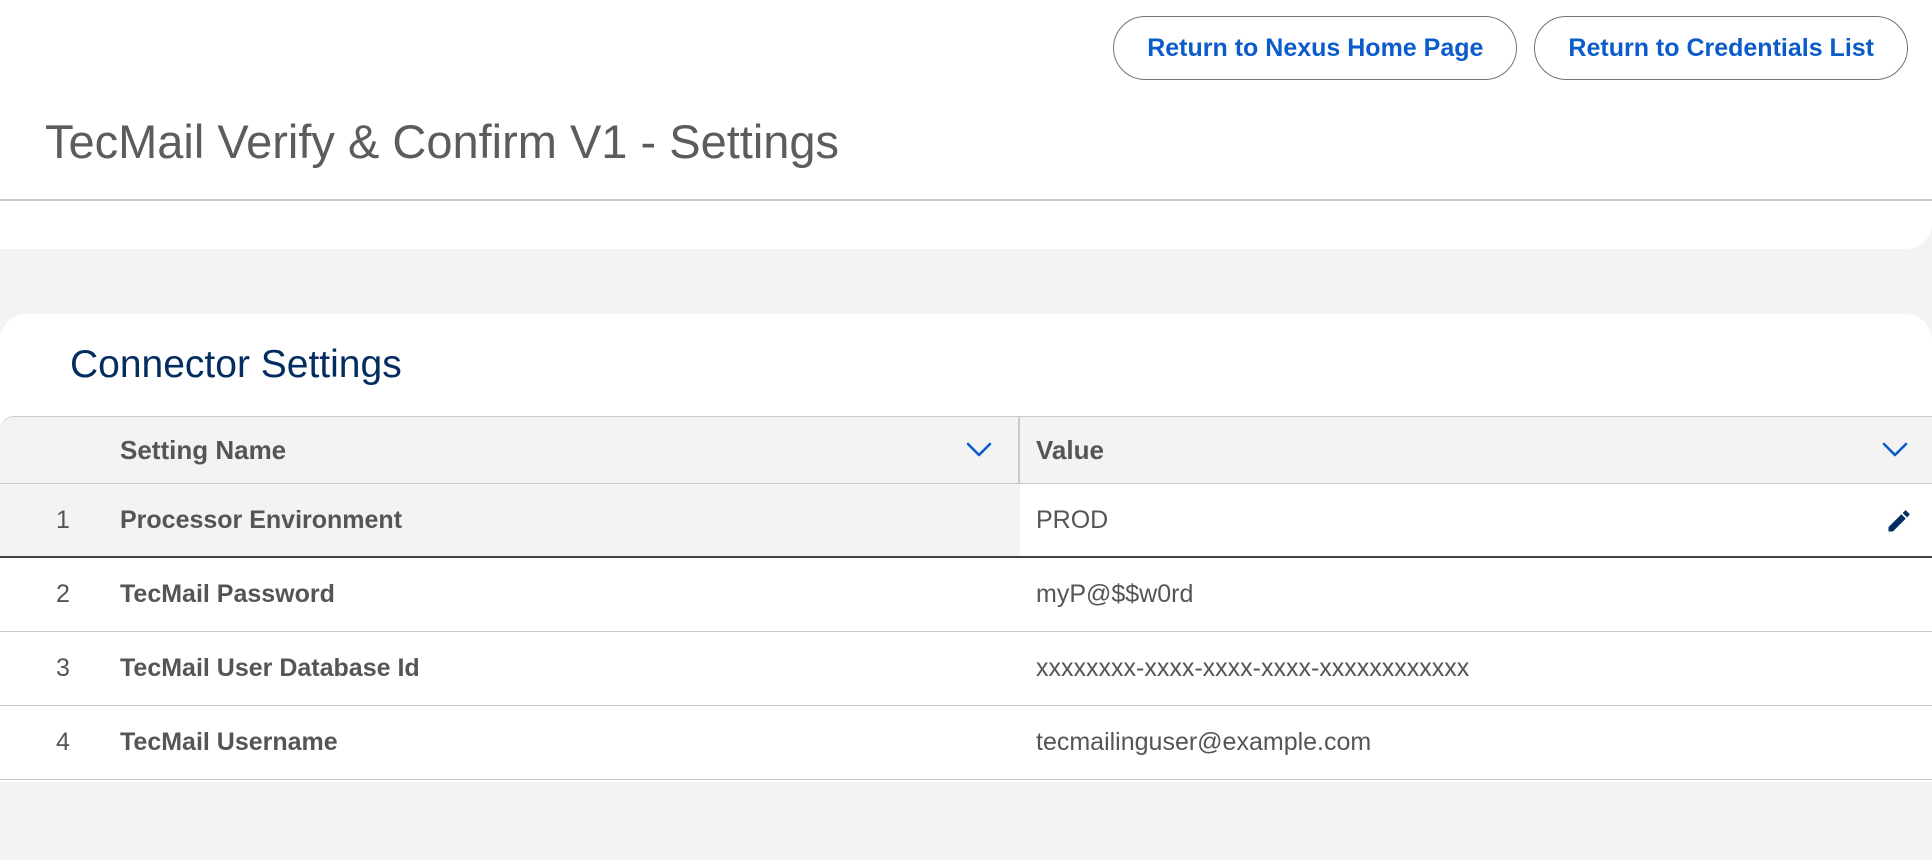  What do you see at coordinates (63, 741) in the screenshot?
I see `row-number: 4` at bounding box center [63, 741].